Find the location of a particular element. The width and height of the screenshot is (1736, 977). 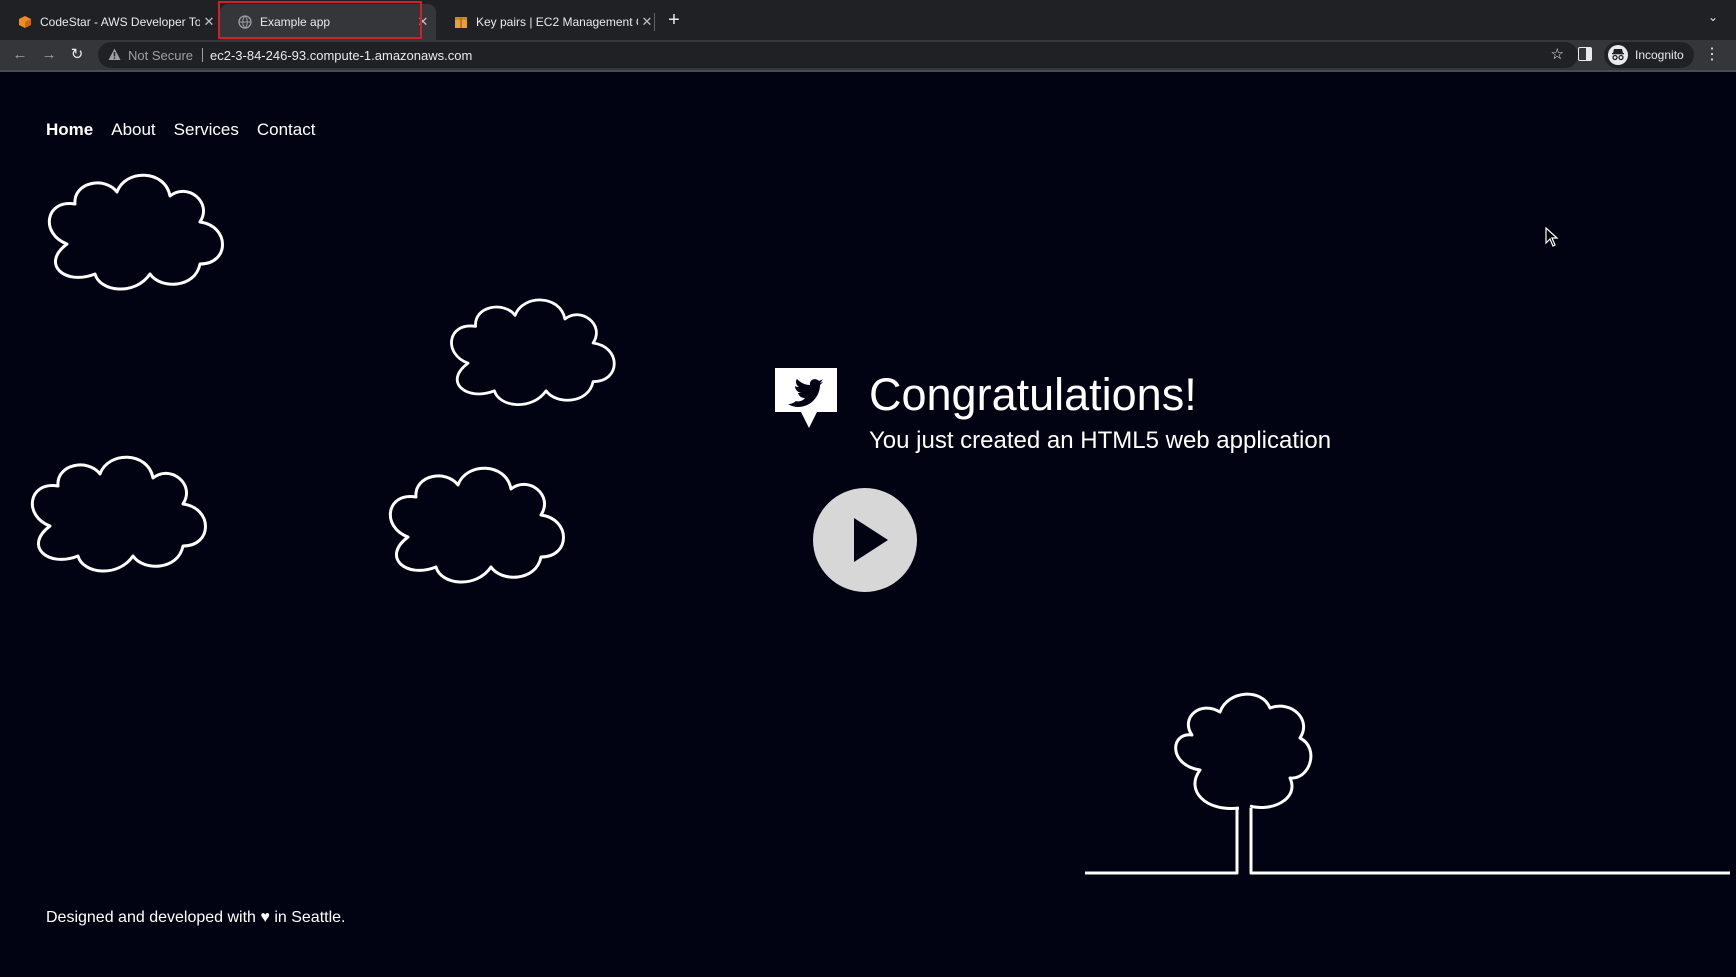

play-button is located at coordinates (865, 540).